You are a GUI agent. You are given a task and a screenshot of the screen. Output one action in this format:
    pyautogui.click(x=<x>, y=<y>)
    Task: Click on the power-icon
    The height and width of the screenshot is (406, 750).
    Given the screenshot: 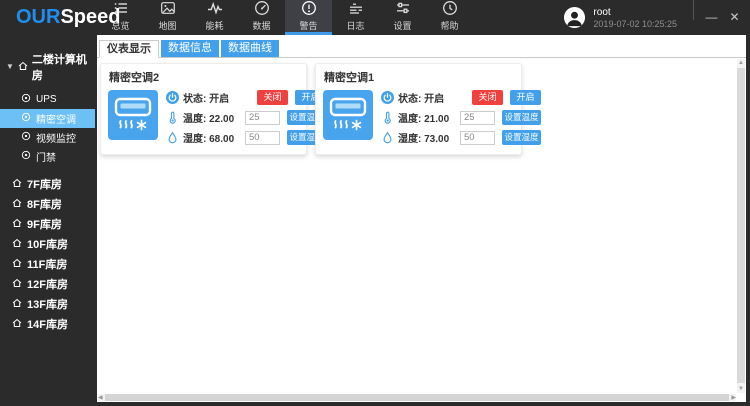 What is the action you would take?
    pyautogui.click(x=172, y=97)
    